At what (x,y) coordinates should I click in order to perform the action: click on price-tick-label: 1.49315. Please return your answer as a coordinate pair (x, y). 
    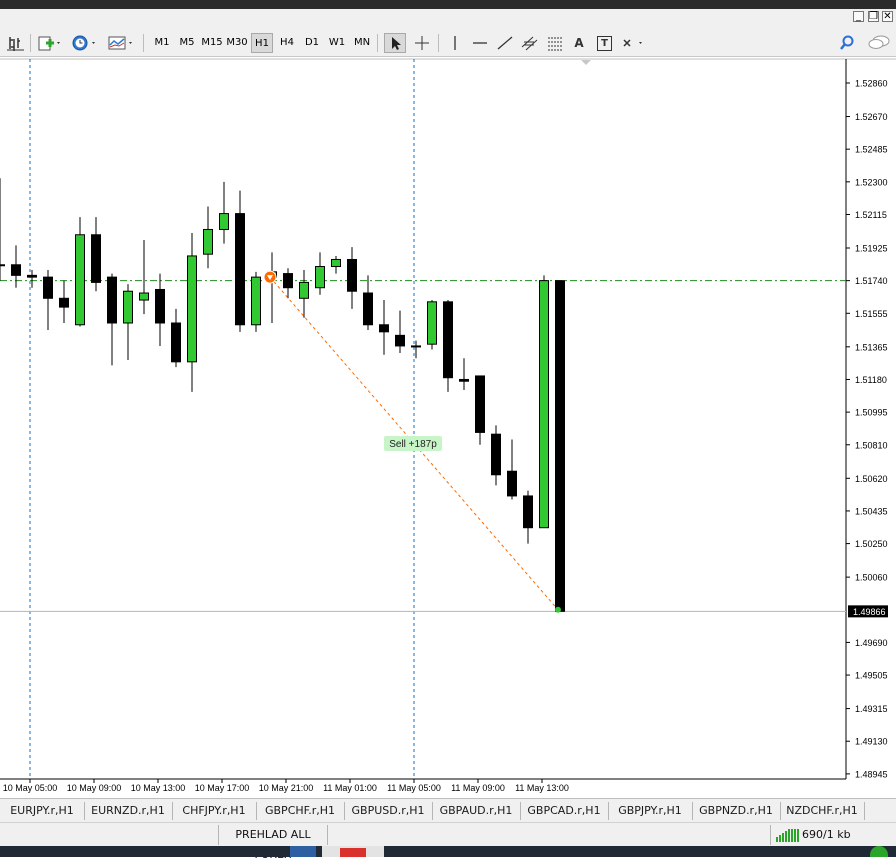
    Looking at the image, I should click on (871, 709).